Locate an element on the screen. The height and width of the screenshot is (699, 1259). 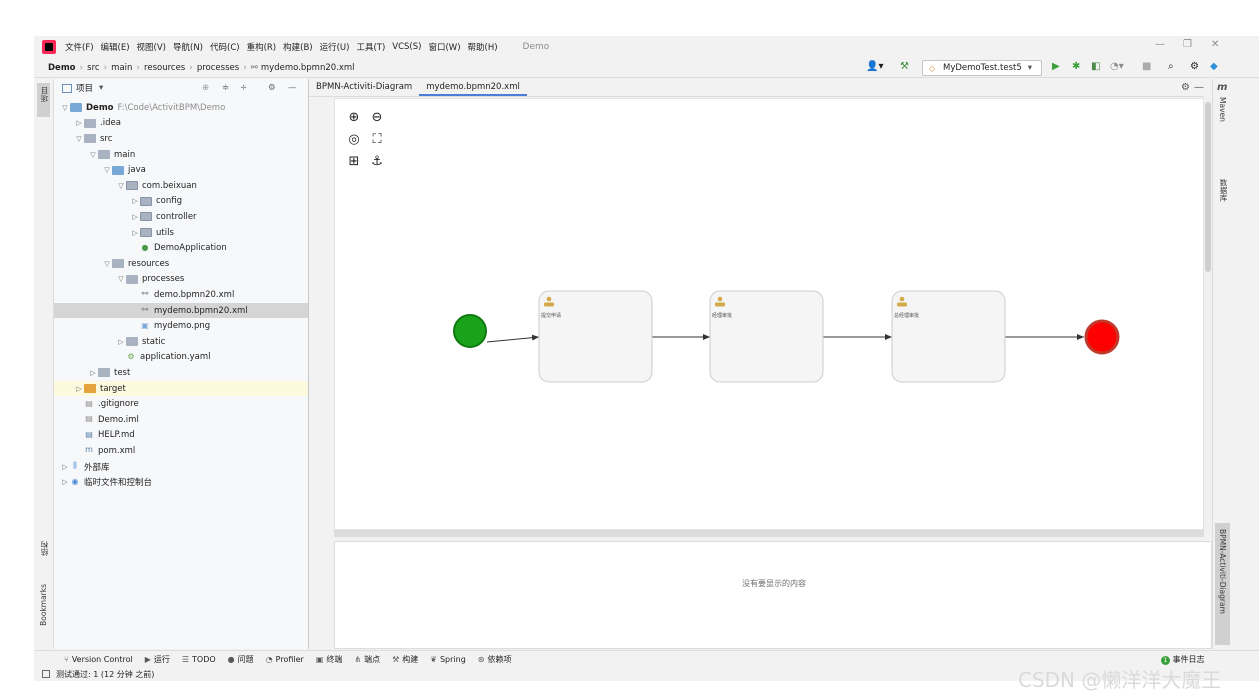
sequence-flow-start-to-task1 is located at coordinates (513, 338).